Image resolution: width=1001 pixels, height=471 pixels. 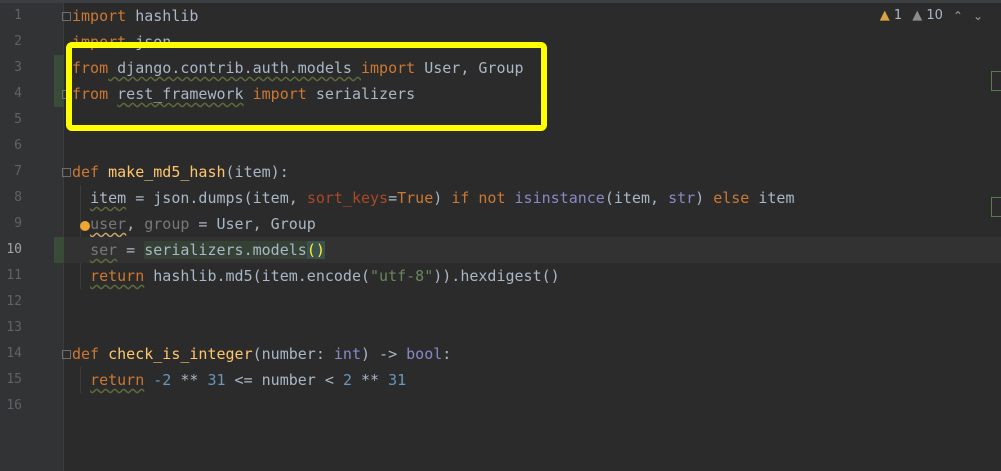 I want to click on annotation-highlight-box, so click(x=306, y=86).